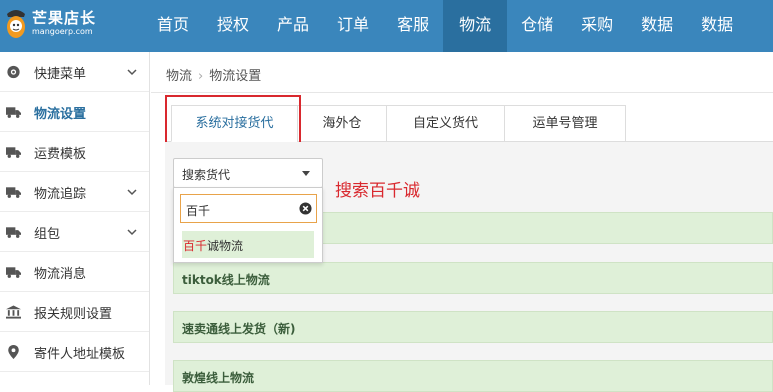 The height and width of the screenshot is (392, 773). What do you see at coordinates (717, 26) in the screenshot?
I see `nav-item-data-2: 数据` at bounding box center [717, 26].